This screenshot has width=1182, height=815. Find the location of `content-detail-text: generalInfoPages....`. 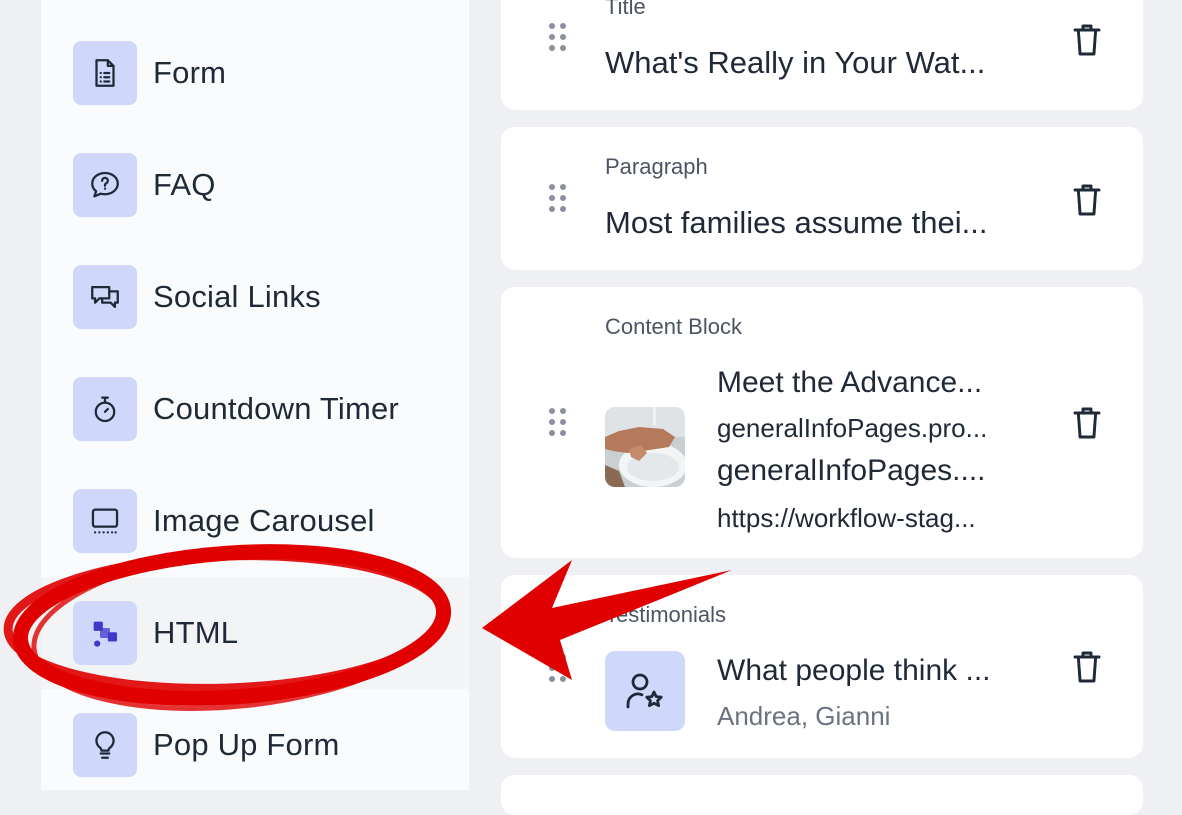

content-detail-text: generalInfoPages.... is located at coordinates (851, 470).